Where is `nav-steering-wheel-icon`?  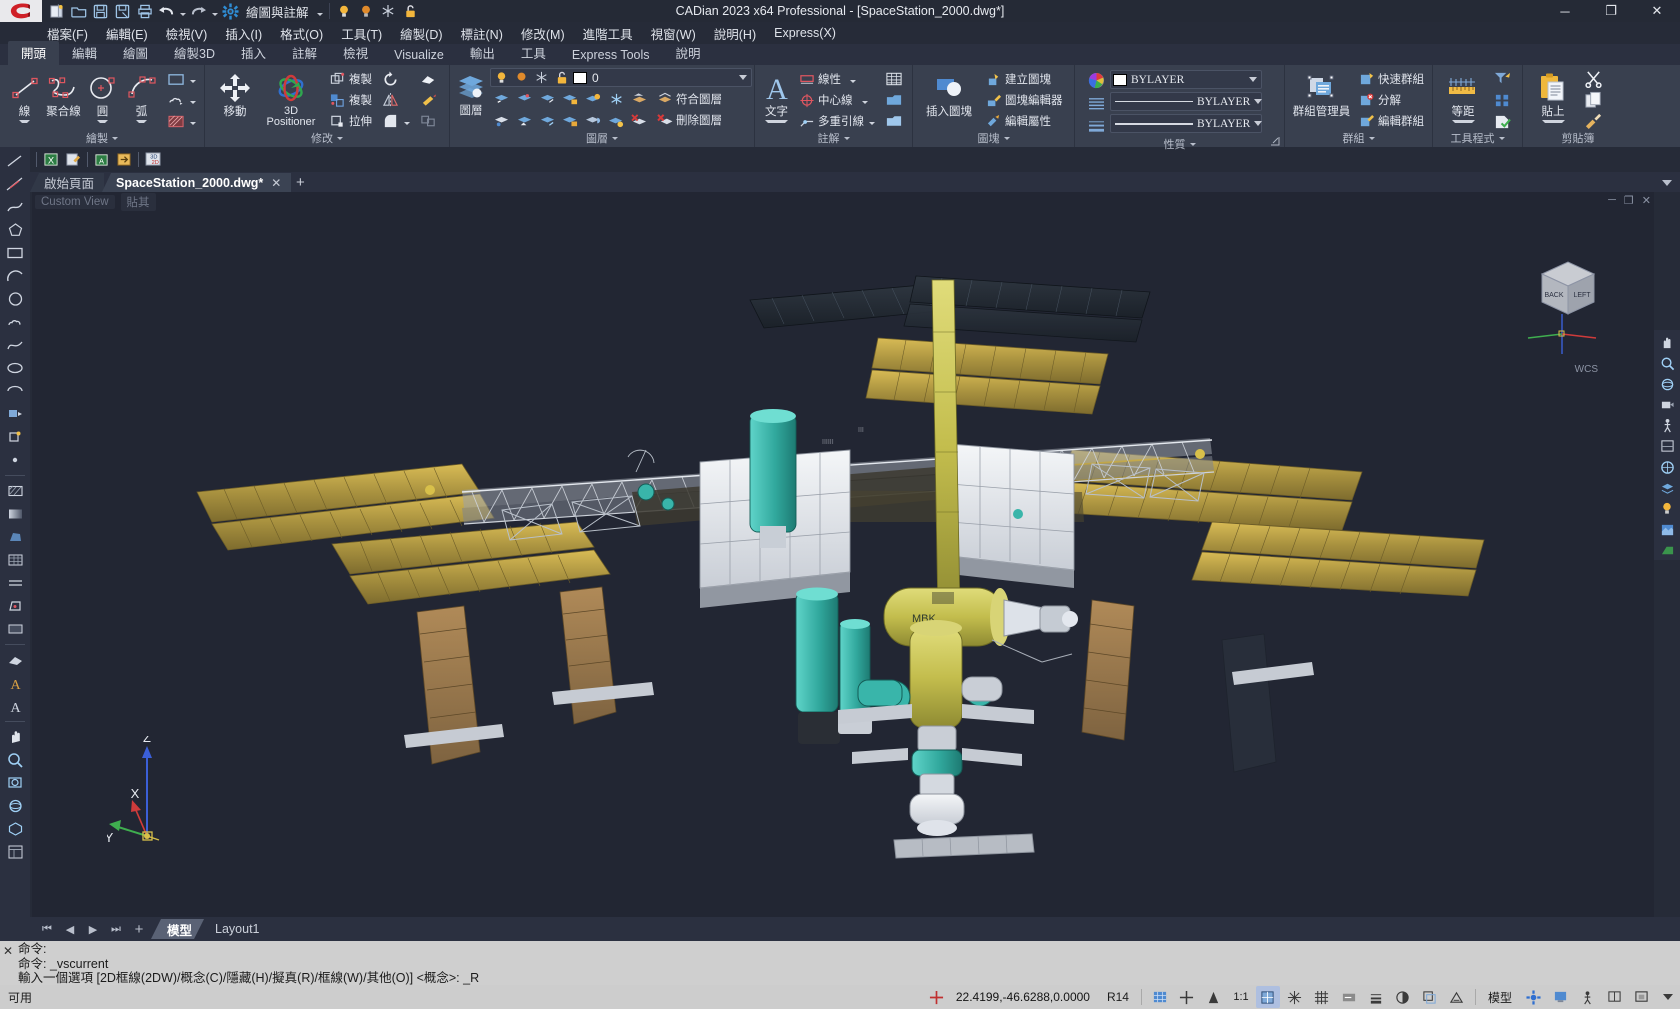
nav-steering-wheel-icon is located at coordinates (1667, 467).